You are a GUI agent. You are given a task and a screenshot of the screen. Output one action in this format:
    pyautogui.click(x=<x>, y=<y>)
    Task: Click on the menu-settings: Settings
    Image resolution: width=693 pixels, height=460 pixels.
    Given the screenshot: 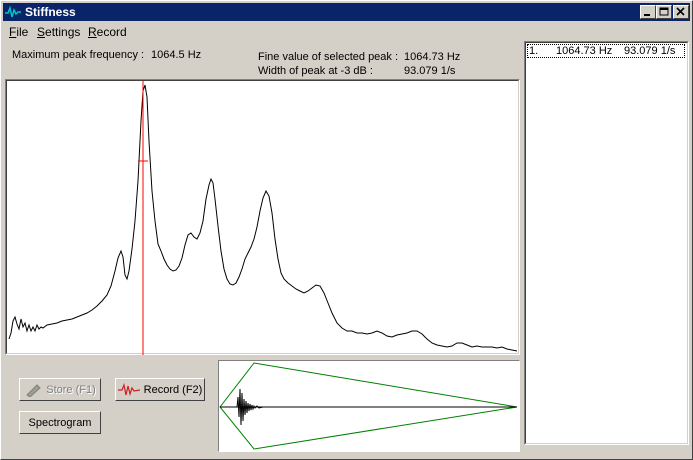 What is the action you would take?
    pyautogui.click(x=58, y=32)
    